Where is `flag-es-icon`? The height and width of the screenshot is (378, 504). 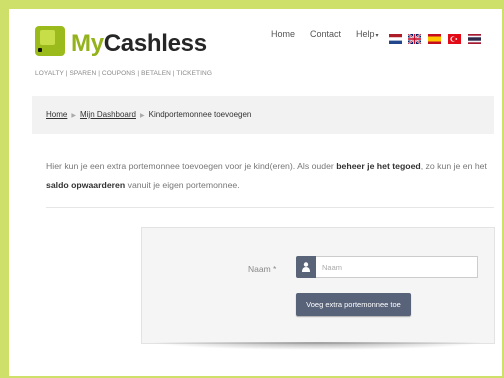 flag-es-icon is located at coordinates (434, 37).